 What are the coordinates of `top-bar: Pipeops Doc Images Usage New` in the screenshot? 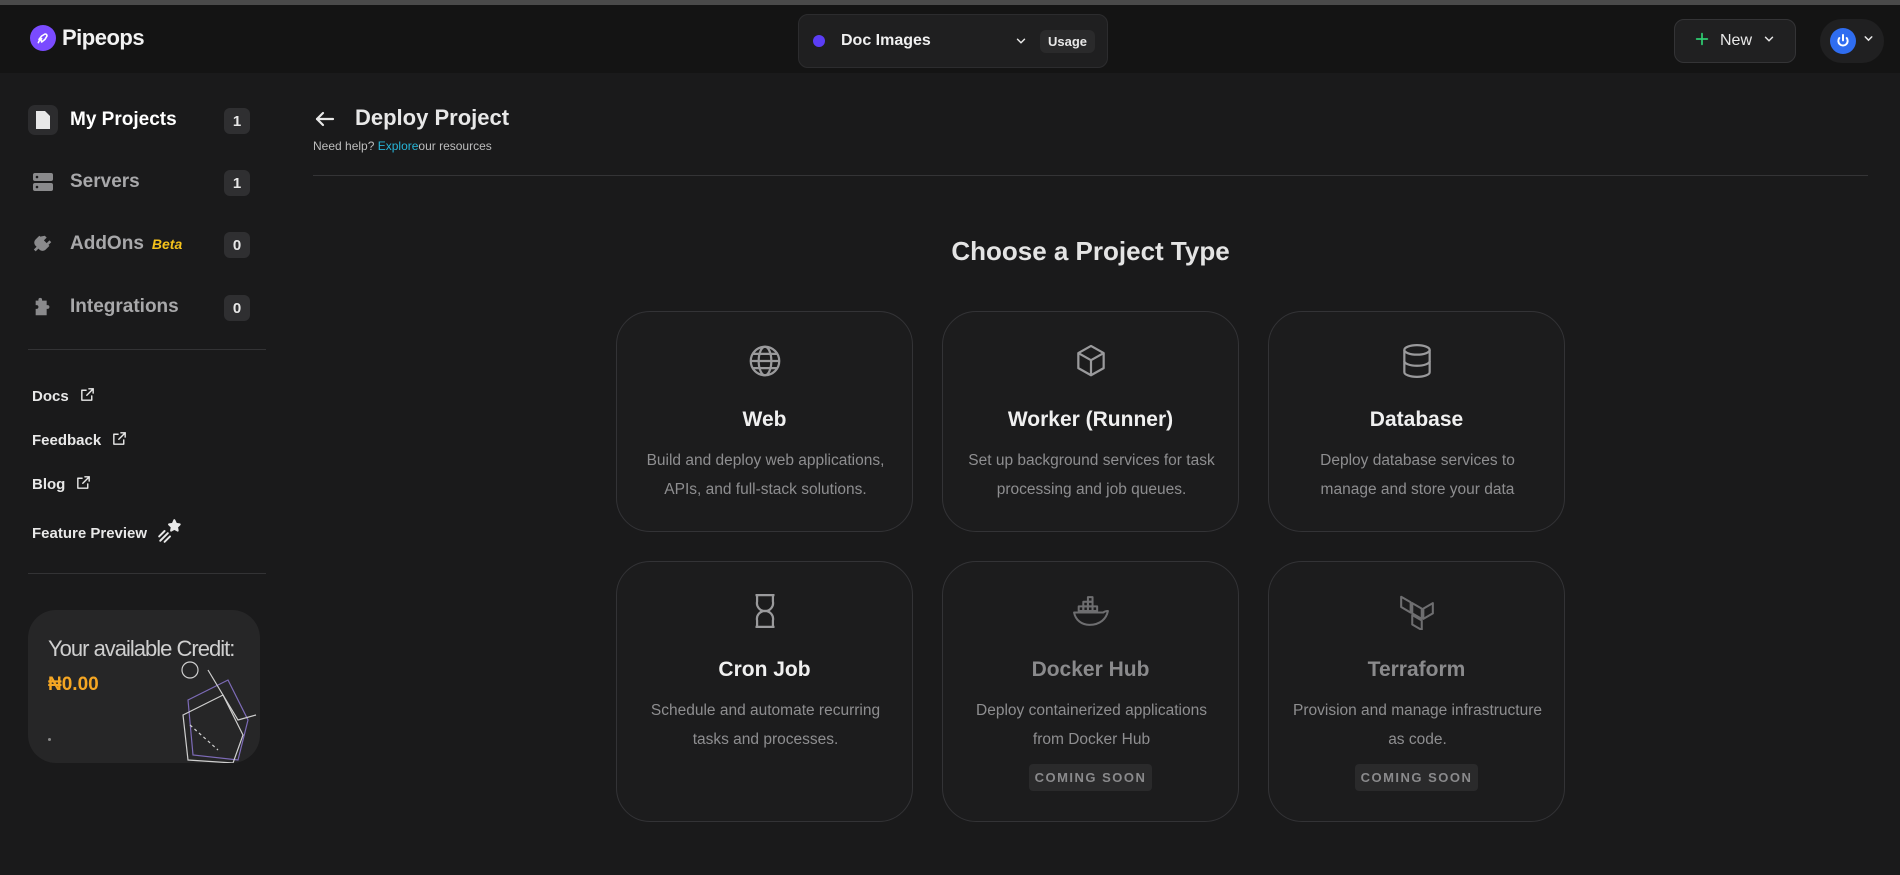 It's located at (950, 39).